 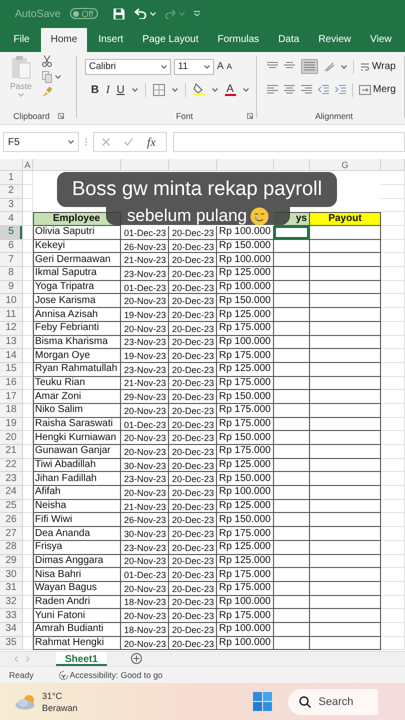 I want to click on italic-button: I, so click(x=108, y=90).